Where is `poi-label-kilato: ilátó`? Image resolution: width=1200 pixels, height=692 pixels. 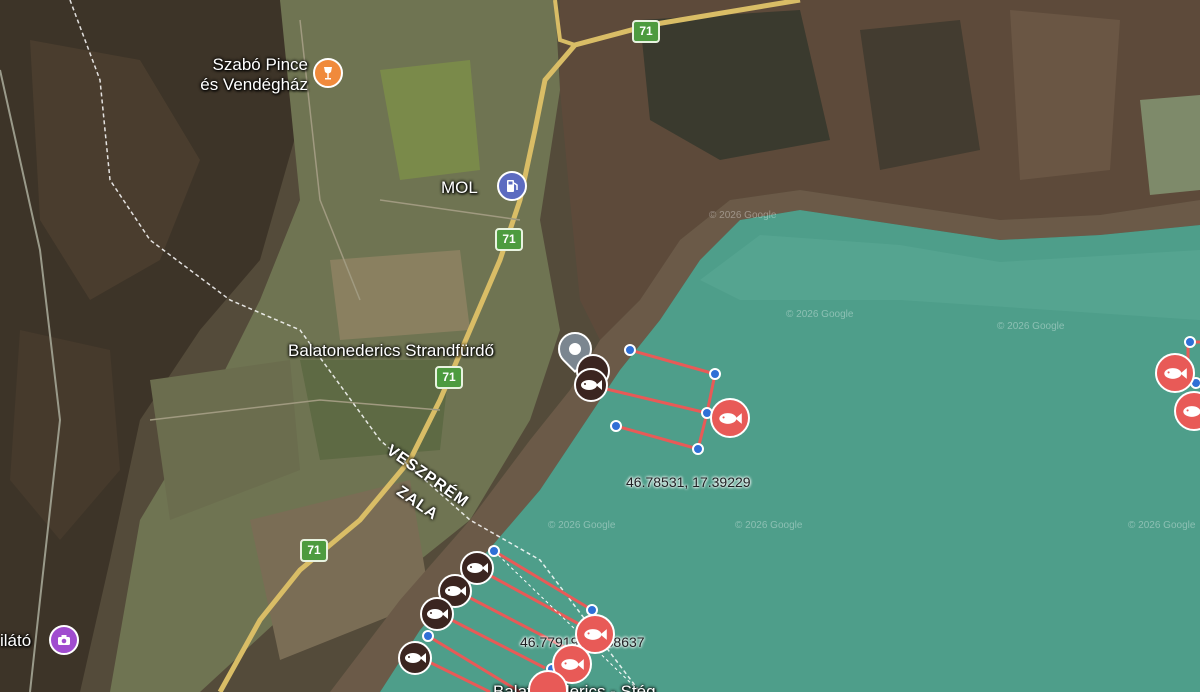
poi-label-kilato: ilátó is located at coordinates (15, 641).